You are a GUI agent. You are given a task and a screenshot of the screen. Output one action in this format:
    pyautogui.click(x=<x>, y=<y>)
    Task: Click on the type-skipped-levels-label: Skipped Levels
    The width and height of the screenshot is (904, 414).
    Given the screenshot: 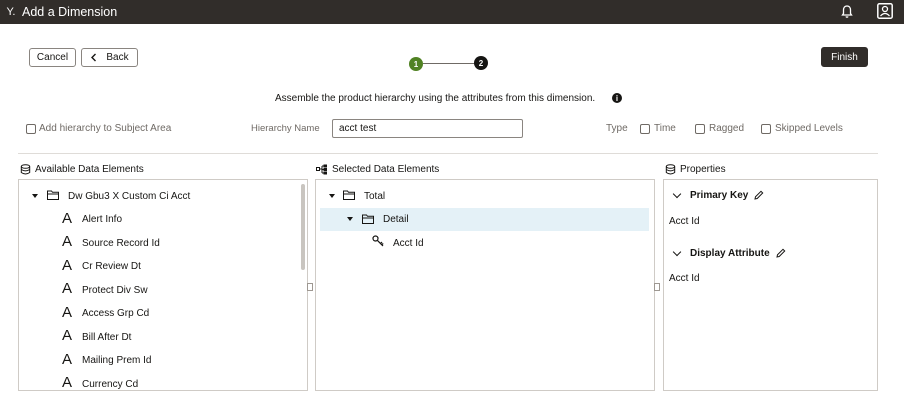 What is the action you would take?
    pyautogui.click(x=809, y=128)
    